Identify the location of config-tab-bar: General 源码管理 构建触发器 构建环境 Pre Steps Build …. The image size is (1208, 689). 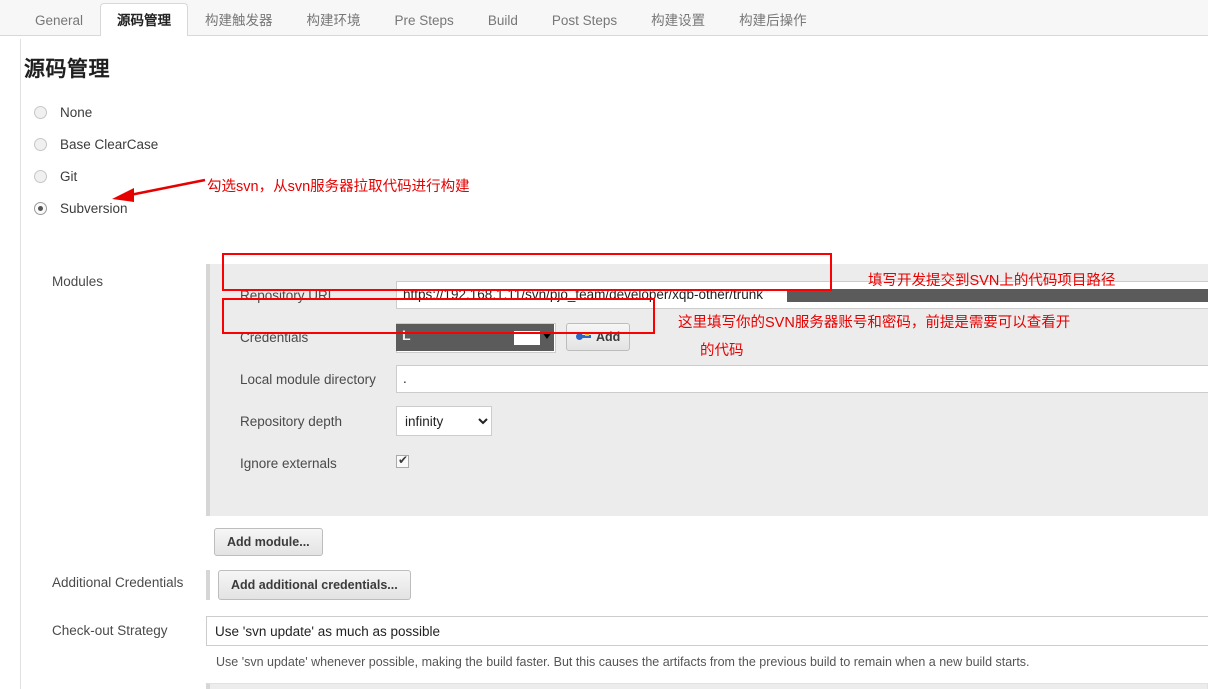
(604, 18).